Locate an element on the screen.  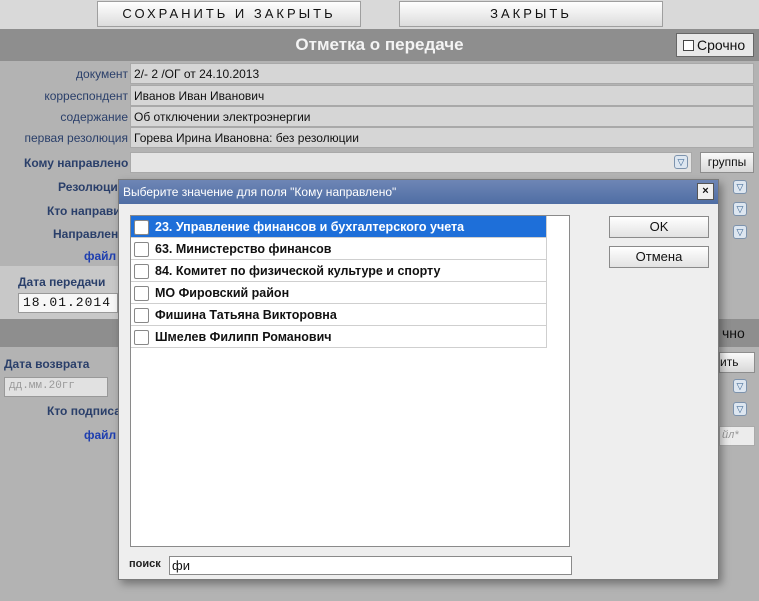
recipient-select is located at coordinates (411, 162).